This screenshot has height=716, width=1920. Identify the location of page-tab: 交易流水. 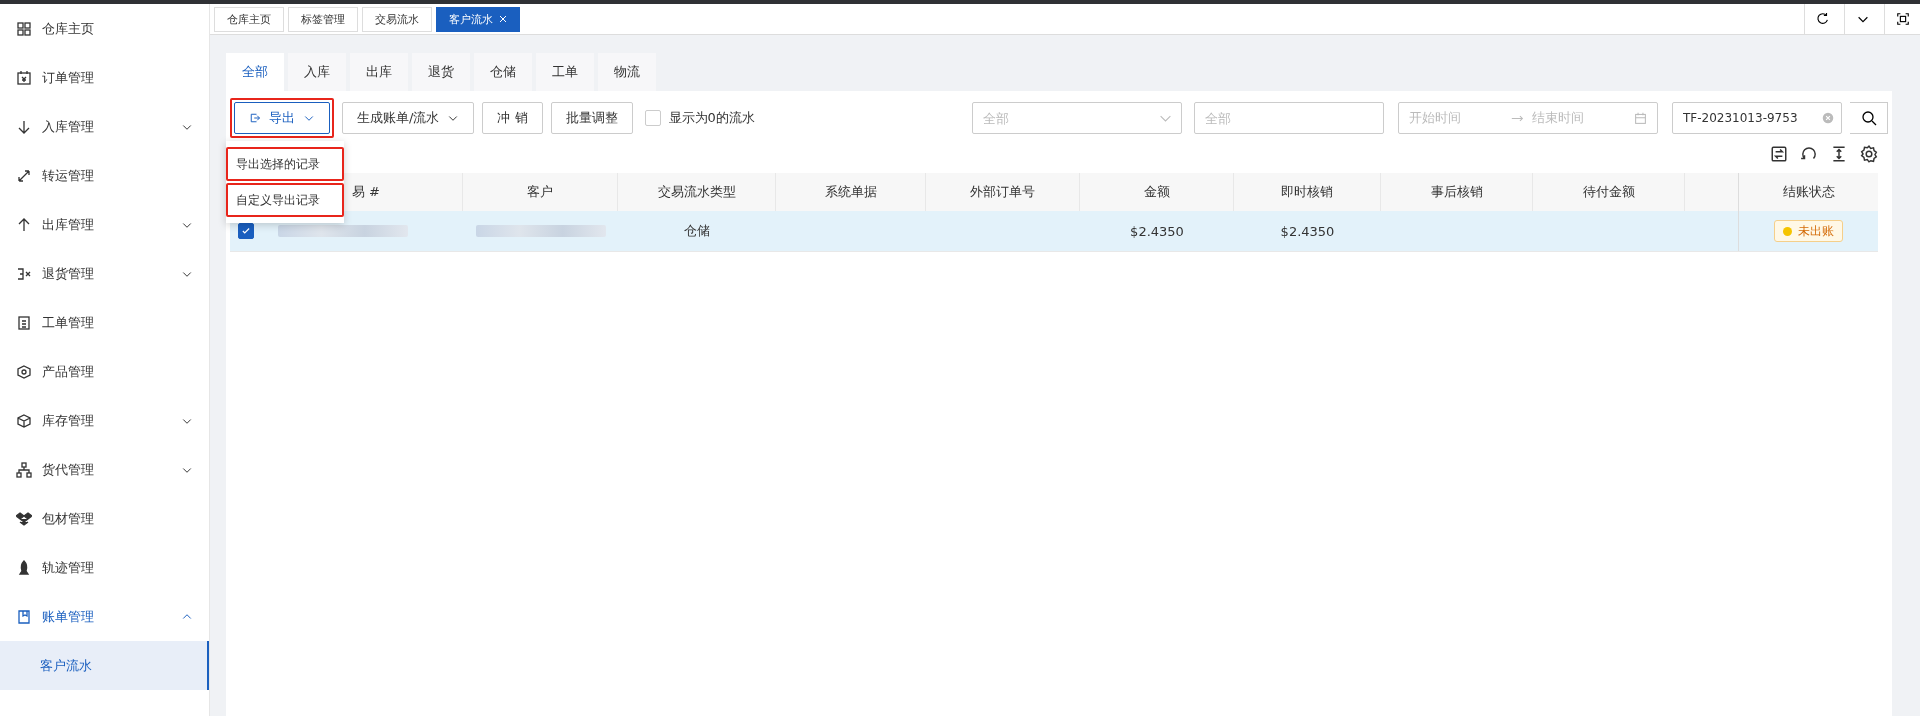
(397, 19).